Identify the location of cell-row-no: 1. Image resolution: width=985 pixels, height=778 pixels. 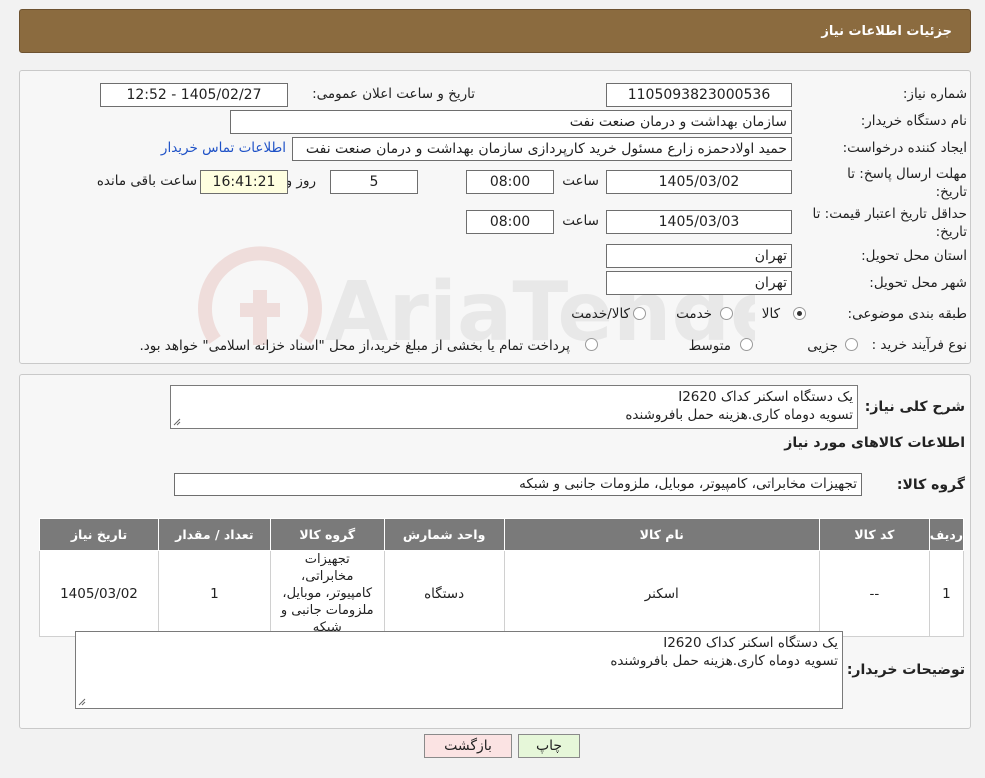
(946, 593).